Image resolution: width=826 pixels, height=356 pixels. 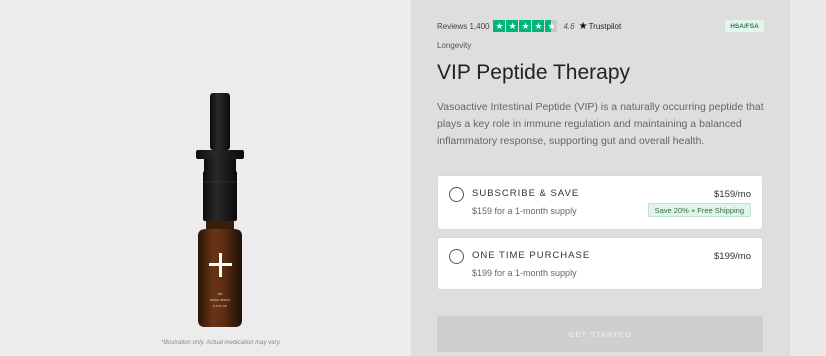 What do you see at coordinates (220, 300) in the screenshot?
I see `bottle-label-line-2: NASAL SPRAY` at bounding box center [220, 300].